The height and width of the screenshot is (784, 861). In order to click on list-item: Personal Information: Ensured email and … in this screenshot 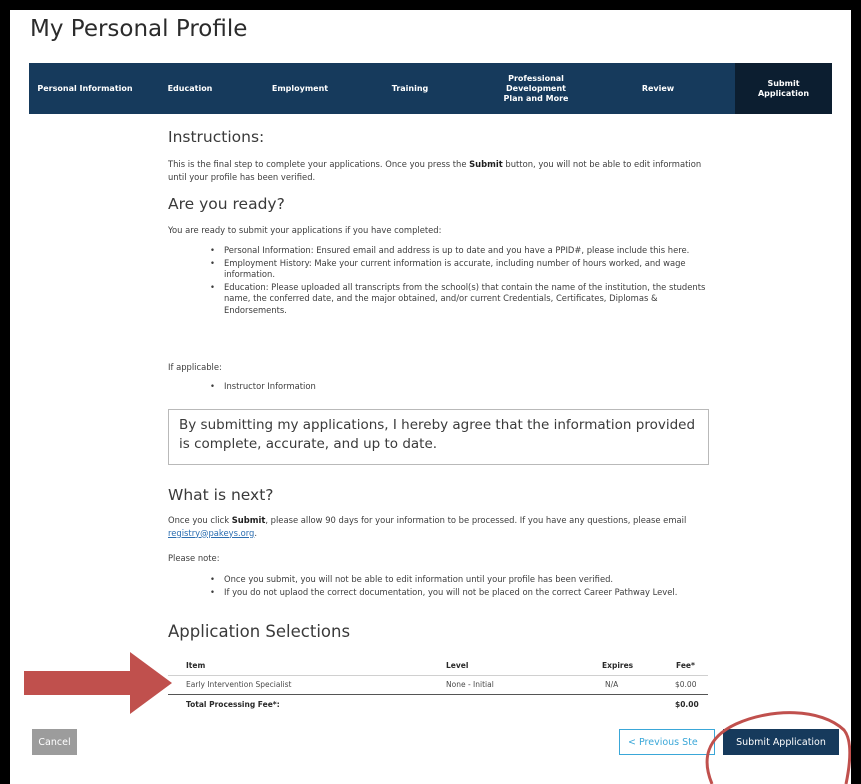, I will do `click(458, 251)`.